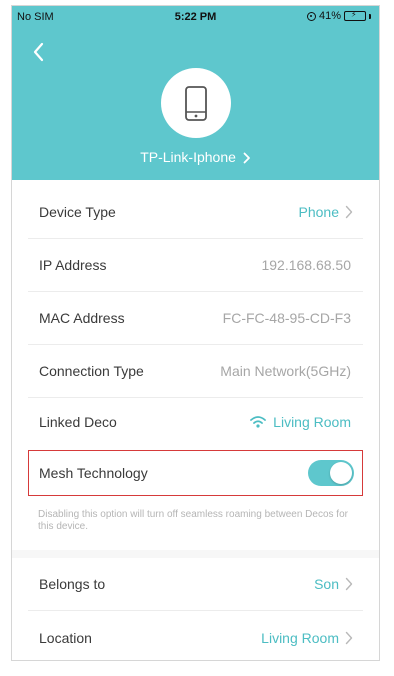 The height and width of the screenshot is (676, 394). Describe the element at coordinates (326, 584) in the screenshot. I see `belongs-to-text: Son` at that location.